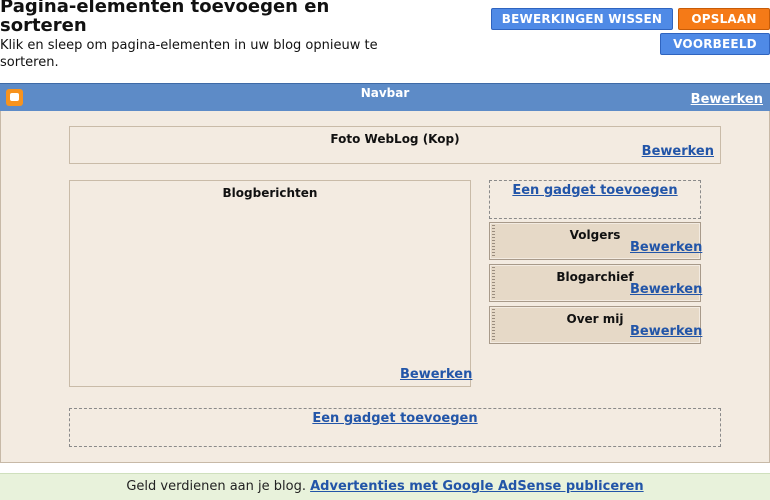  I want to click on preview-button: VOORBEELD, so click(715, 44).